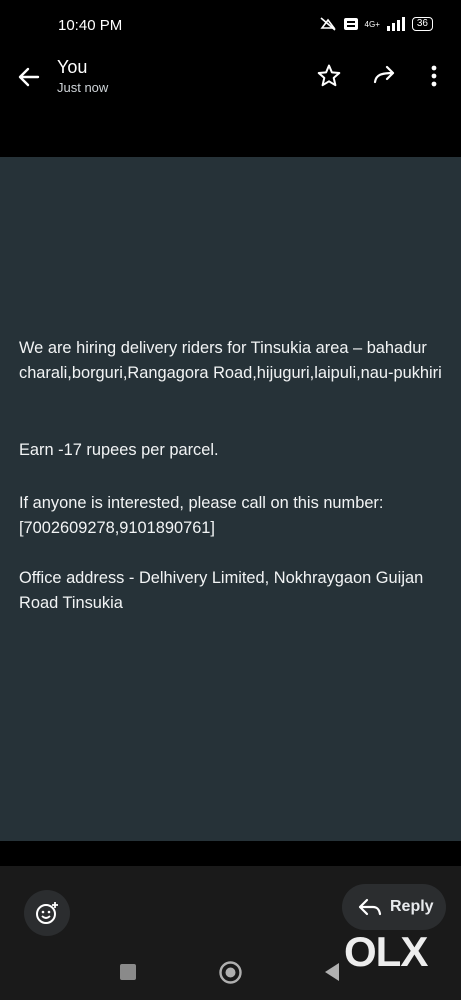 Image resolution: width=461 pixels, height=1000 pixels. I want to click on back-triangle-icon, so click(332, 972).